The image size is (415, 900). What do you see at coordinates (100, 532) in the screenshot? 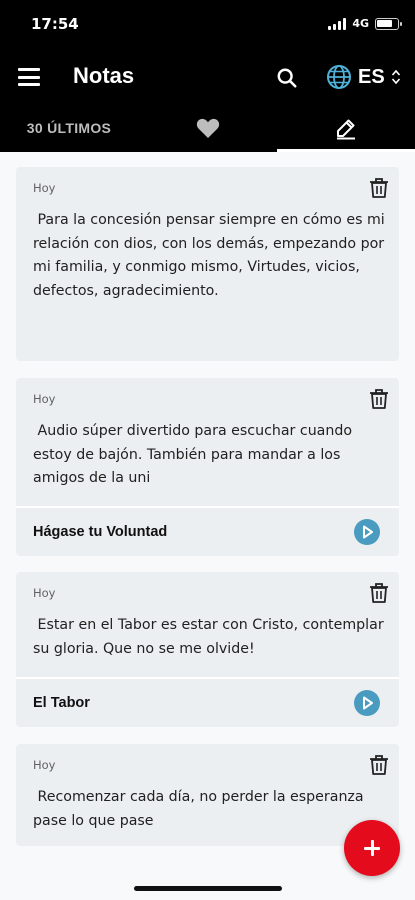
I see `audio-title: Hágase tu Voluntad` at bounding box center [100, 532].